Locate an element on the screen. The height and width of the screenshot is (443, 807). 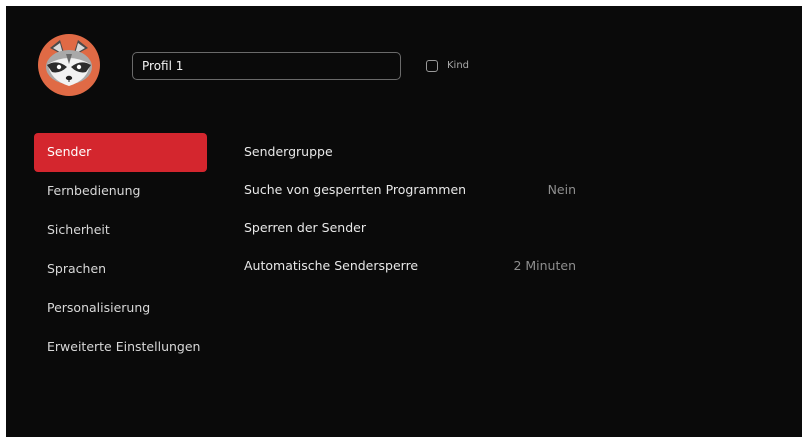
profile-avatar is located at coordinates (69, 65).